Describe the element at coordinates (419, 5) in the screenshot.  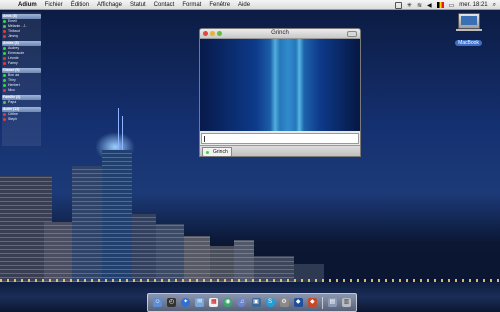
I see `wifi-icon: ≋` at that location.